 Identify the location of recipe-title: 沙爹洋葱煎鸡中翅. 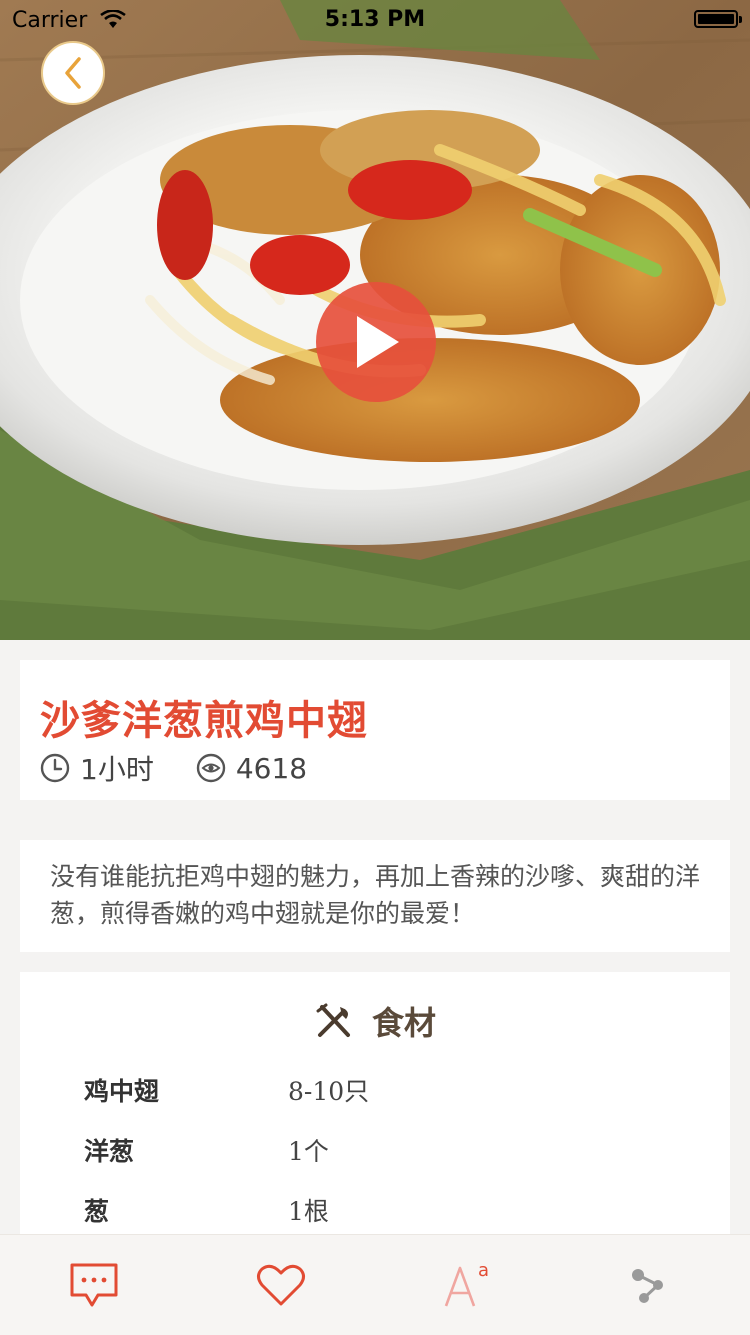
(204, 721).